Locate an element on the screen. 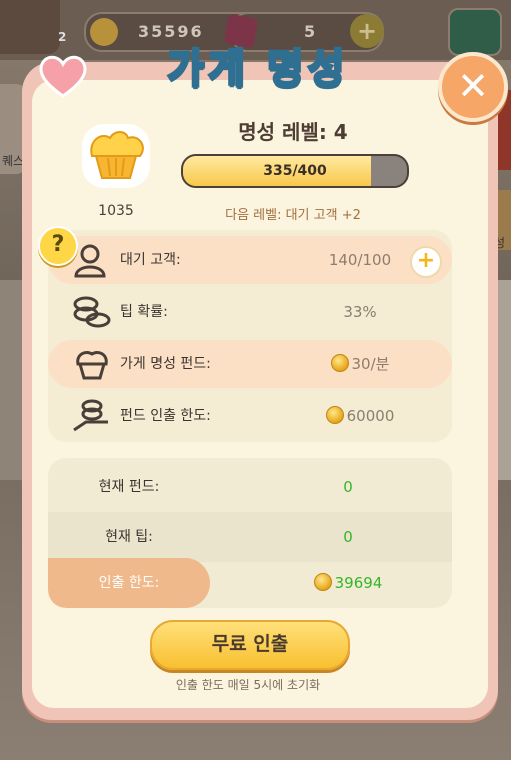 The image size is (511, 760). heart-icon is located at coordinates (63, 76).